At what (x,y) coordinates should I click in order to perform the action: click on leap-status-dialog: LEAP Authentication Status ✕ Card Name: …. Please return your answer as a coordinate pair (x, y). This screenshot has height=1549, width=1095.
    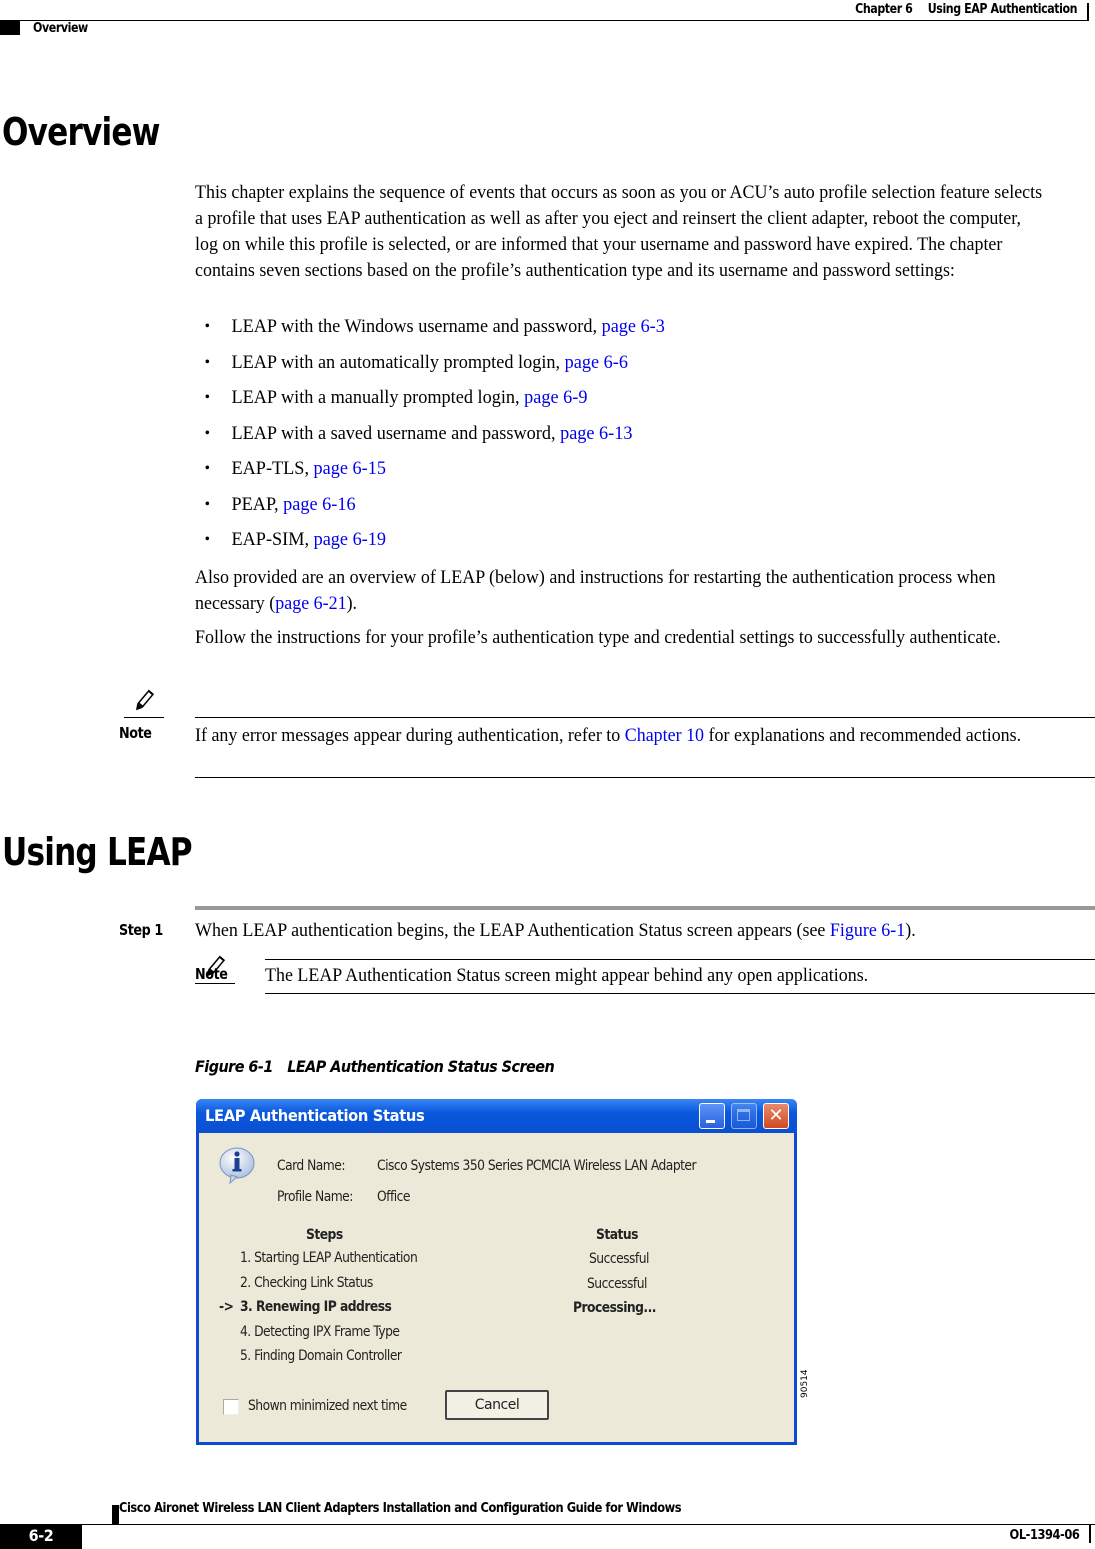
    Looking at the image, I should click on (496, 1272).